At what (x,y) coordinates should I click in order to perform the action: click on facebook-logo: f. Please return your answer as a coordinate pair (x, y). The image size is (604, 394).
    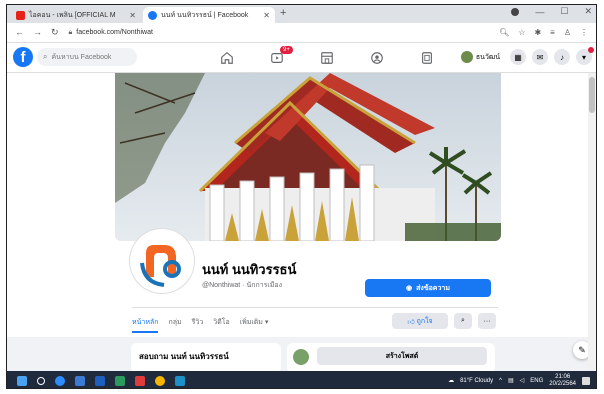
    Looking at the image, I should click on (23, 57).